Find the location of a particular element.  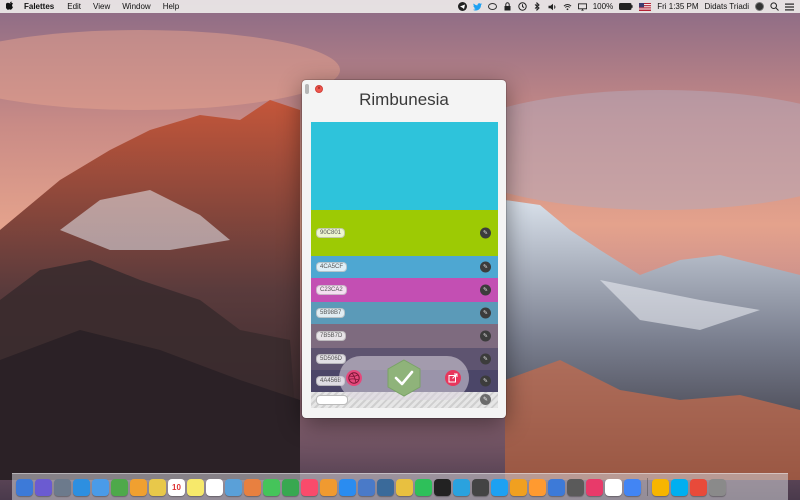

menu-window: Window is located at coordinates (136, 6).